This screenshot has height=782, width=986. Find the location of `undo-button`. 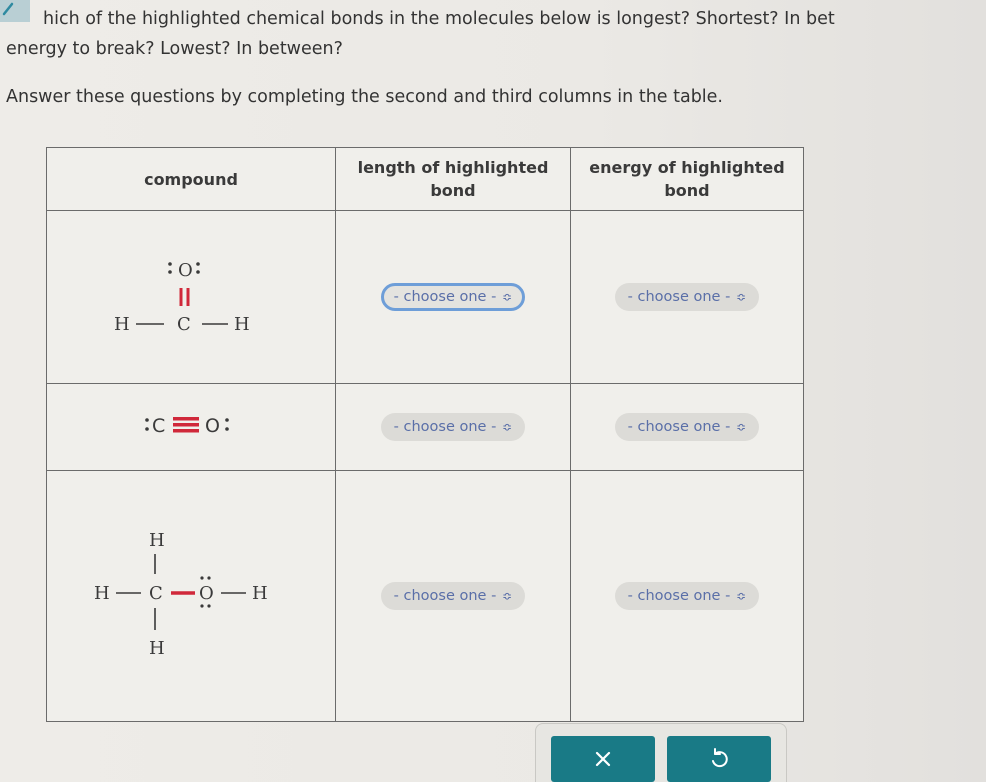

undo-button is located at coordinates (719, 759).